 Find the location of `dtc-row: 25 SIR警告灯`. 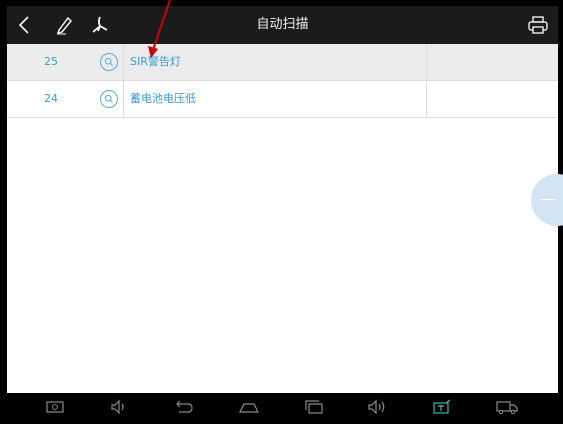

dtc-row: 25 SIR警告灯 is located at coordinates (282, 62).